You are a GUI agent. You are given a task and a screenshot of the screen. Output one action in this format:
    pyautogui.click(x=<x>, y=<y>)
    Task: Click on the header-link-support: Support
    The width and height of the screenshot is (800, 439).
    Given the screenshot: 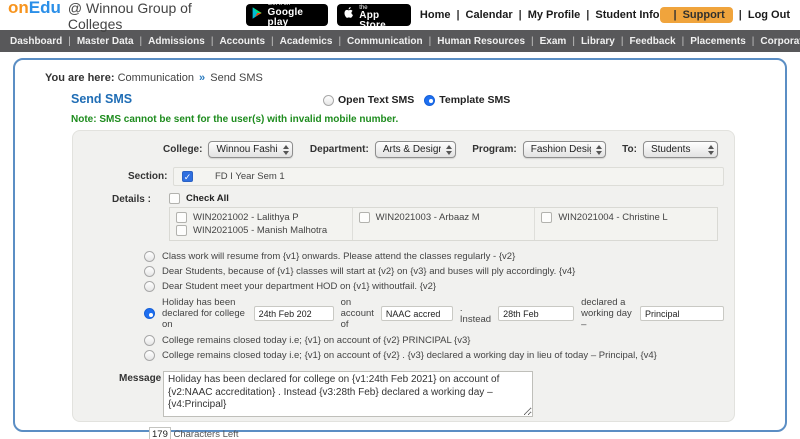 What is the action you would take?
    pyautogui.click(x=696, y=15)
    